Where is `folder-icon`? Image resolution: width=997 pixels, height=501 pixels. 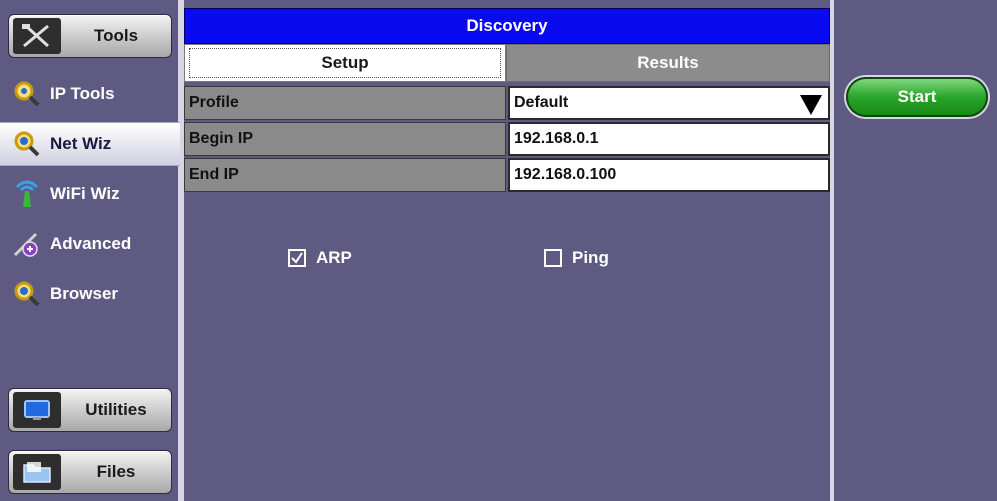
folder-icon is located at coordinates (37, 472).